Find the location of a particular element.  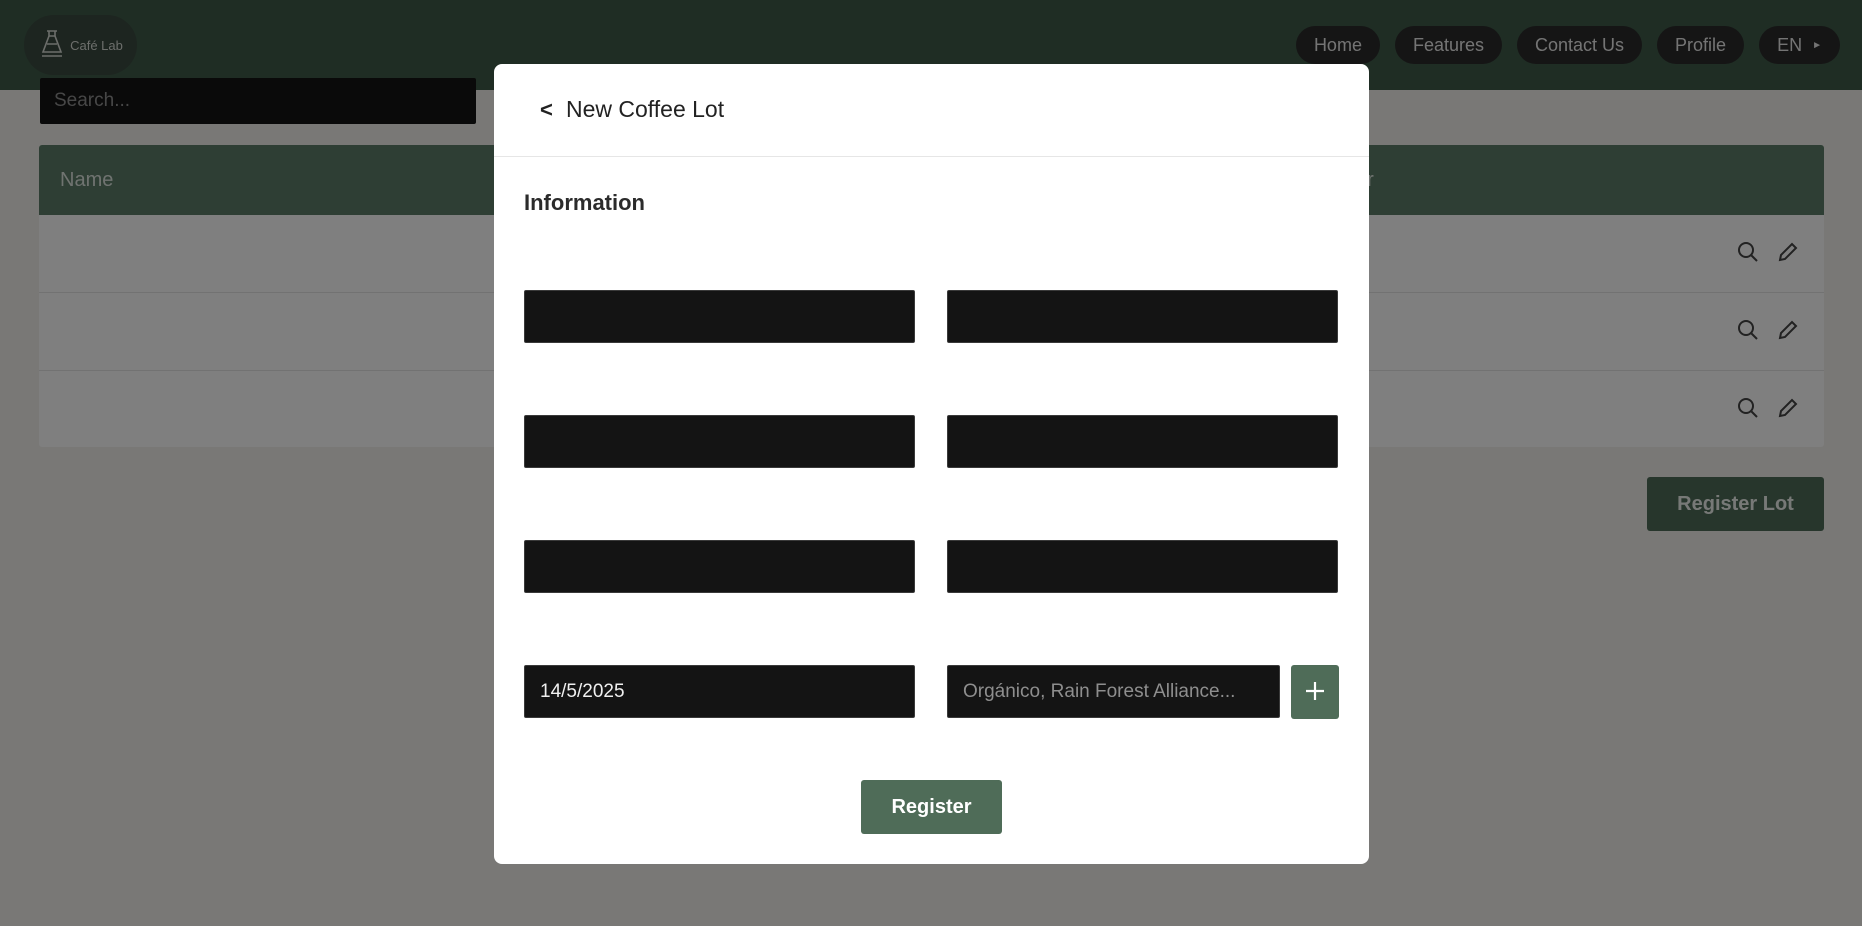

add-certification-button is located at coordinates (1315, 692).